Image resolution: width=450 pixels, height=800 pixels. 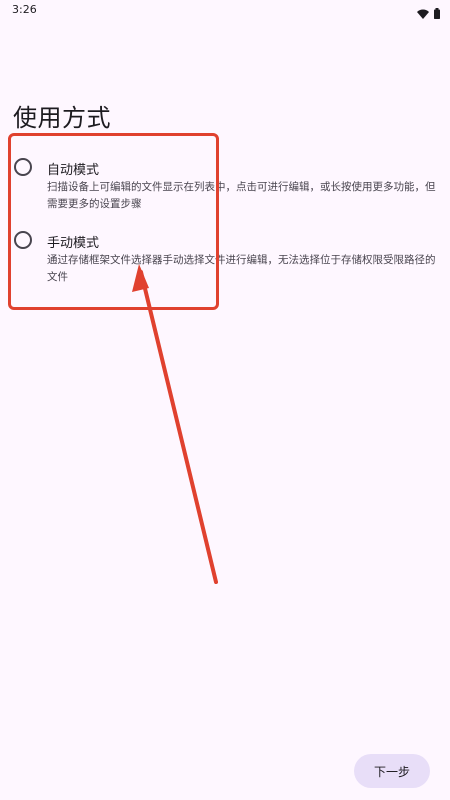 What do you see at coordinates (225, 11) in the screenshot?
I see `status-bar: 3:26` at bounding box center [225, 11].